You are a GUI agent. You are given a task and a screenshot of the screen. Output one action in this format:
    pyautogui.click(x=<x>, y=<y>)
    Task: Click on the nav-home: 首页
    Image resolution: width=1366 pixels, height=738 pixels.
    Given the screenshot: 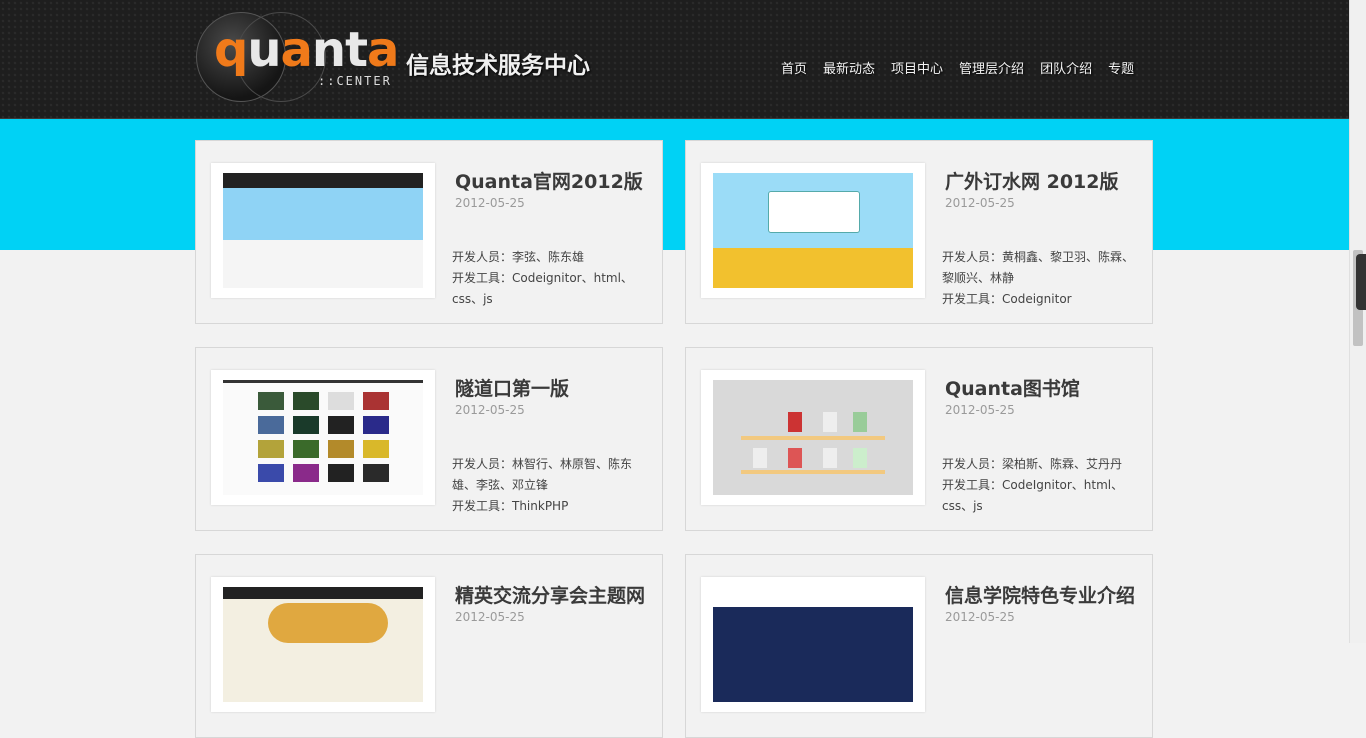 What is the action you would take?
    pyautogui.click(x=794, y=67)
    